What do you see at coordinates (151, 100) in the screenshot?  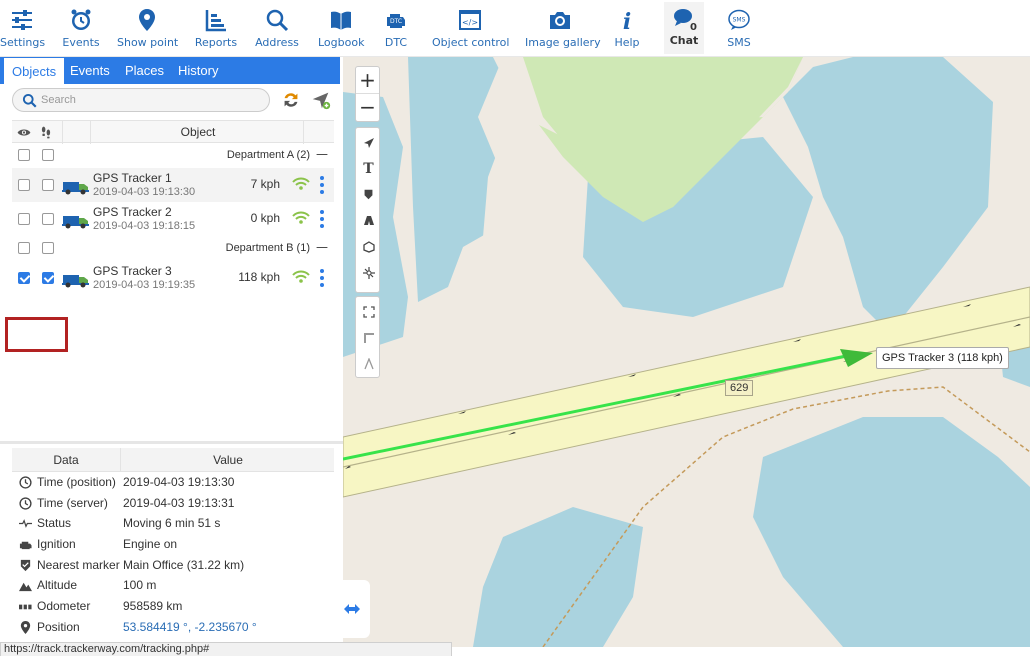 I see `search-input` at bounding box center [151, 100].